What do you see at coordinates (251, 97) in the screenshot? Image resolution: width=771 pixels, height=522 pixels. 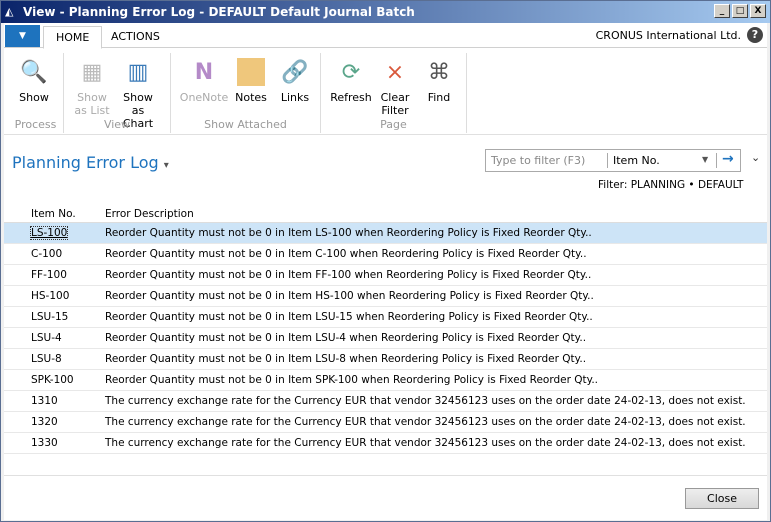 I see `notes-label: Notes` at bounding box center [251, 97].